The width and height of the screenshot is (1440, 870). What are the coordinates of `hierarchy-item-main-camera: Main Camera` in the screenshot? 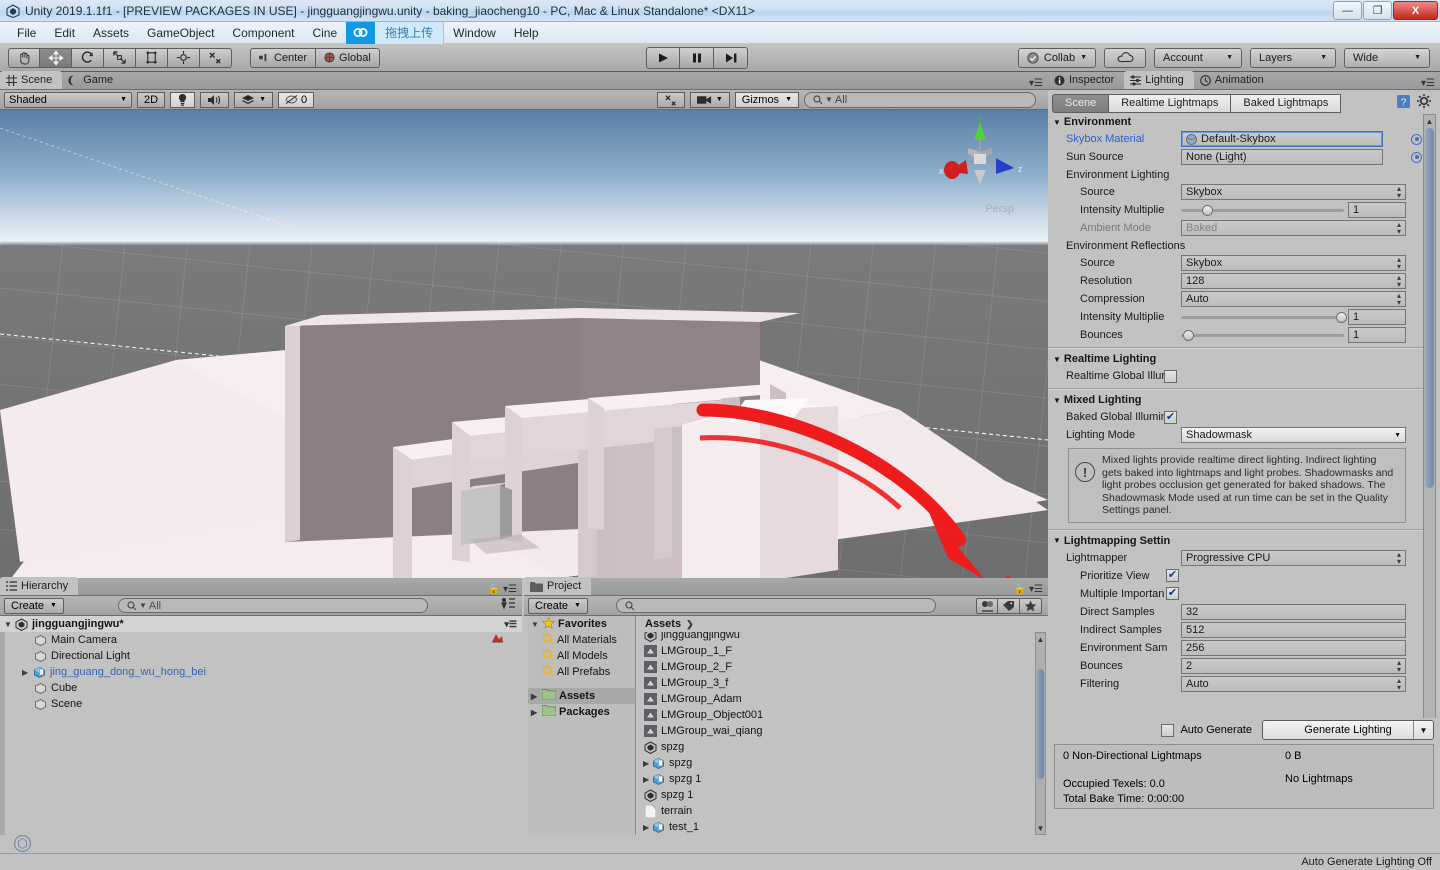 It's located at (261, 640).